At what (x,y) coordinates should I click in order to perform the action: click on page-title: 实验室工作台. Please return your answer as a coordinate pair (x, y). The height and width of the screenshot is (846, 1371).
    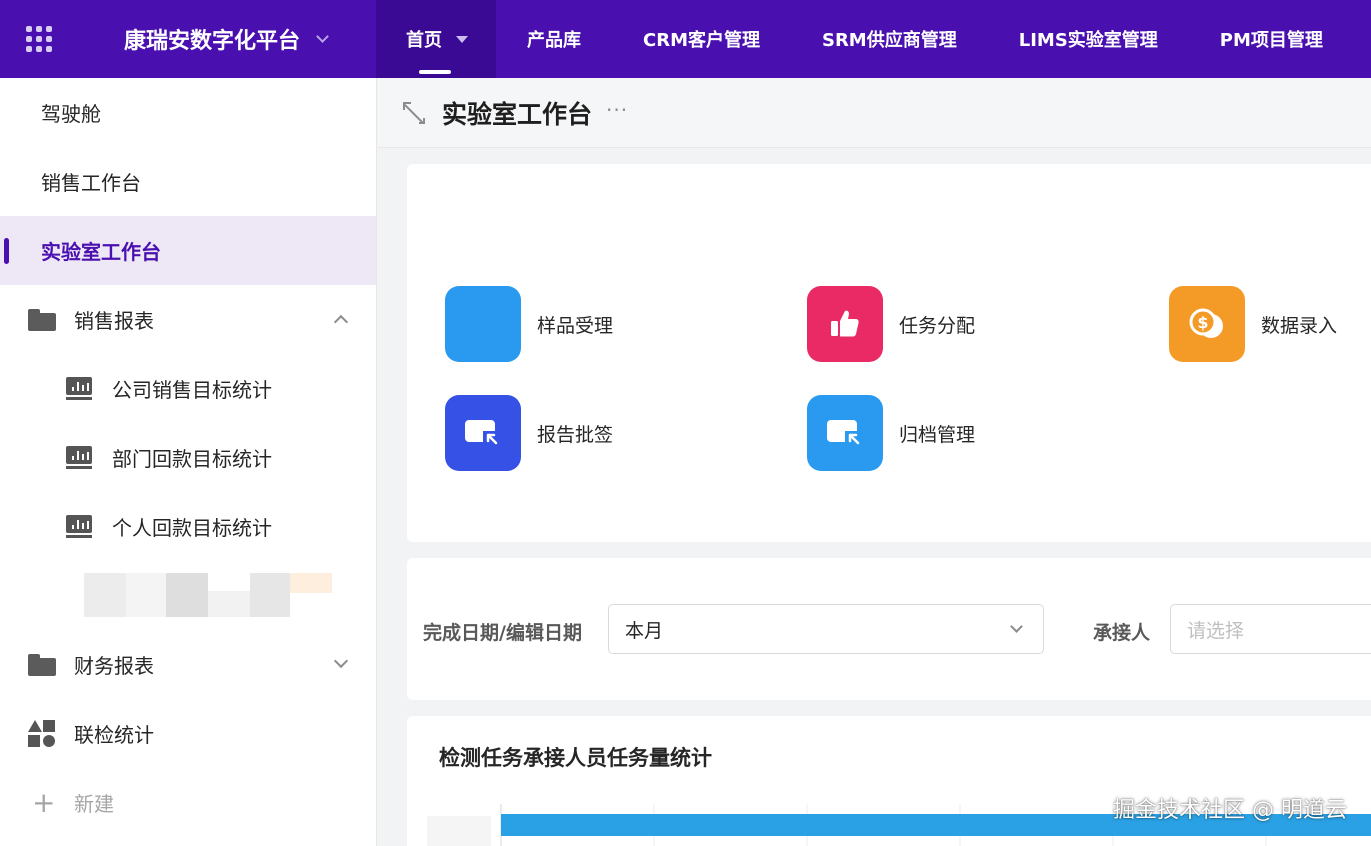
    Looking at the image, I should click on (517, 114).